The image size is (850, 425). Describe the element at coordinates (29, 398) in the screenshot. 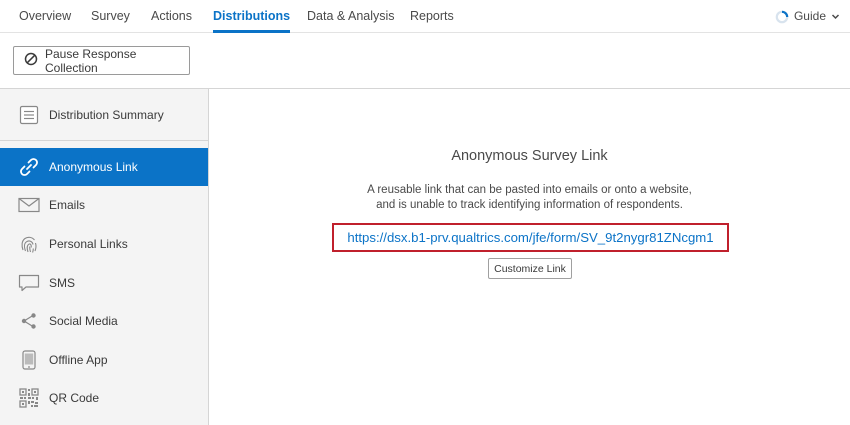

I see `qr-code-icon` at that location.